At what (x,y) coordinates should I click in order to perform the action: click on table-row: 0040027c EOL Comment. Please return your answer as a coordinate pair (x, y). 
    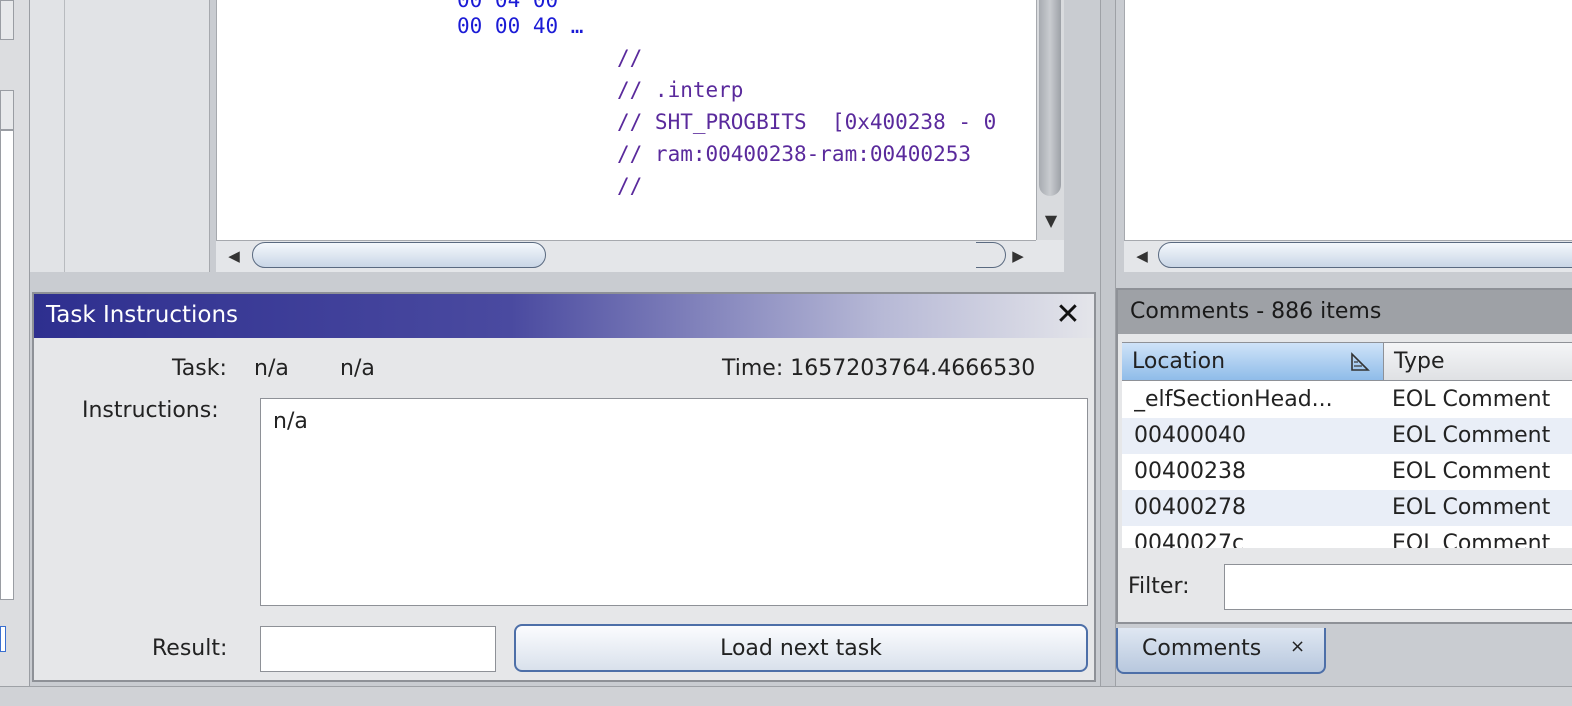
    Looking at the image, I should click on (1347, 537).